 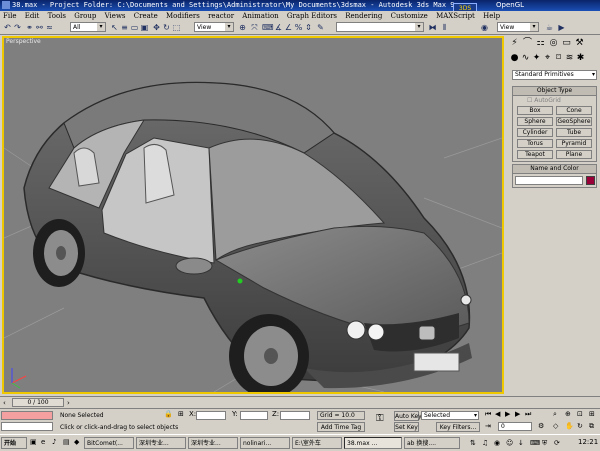 I want to click on tube-button: Tube, so click(x=574, y=132).